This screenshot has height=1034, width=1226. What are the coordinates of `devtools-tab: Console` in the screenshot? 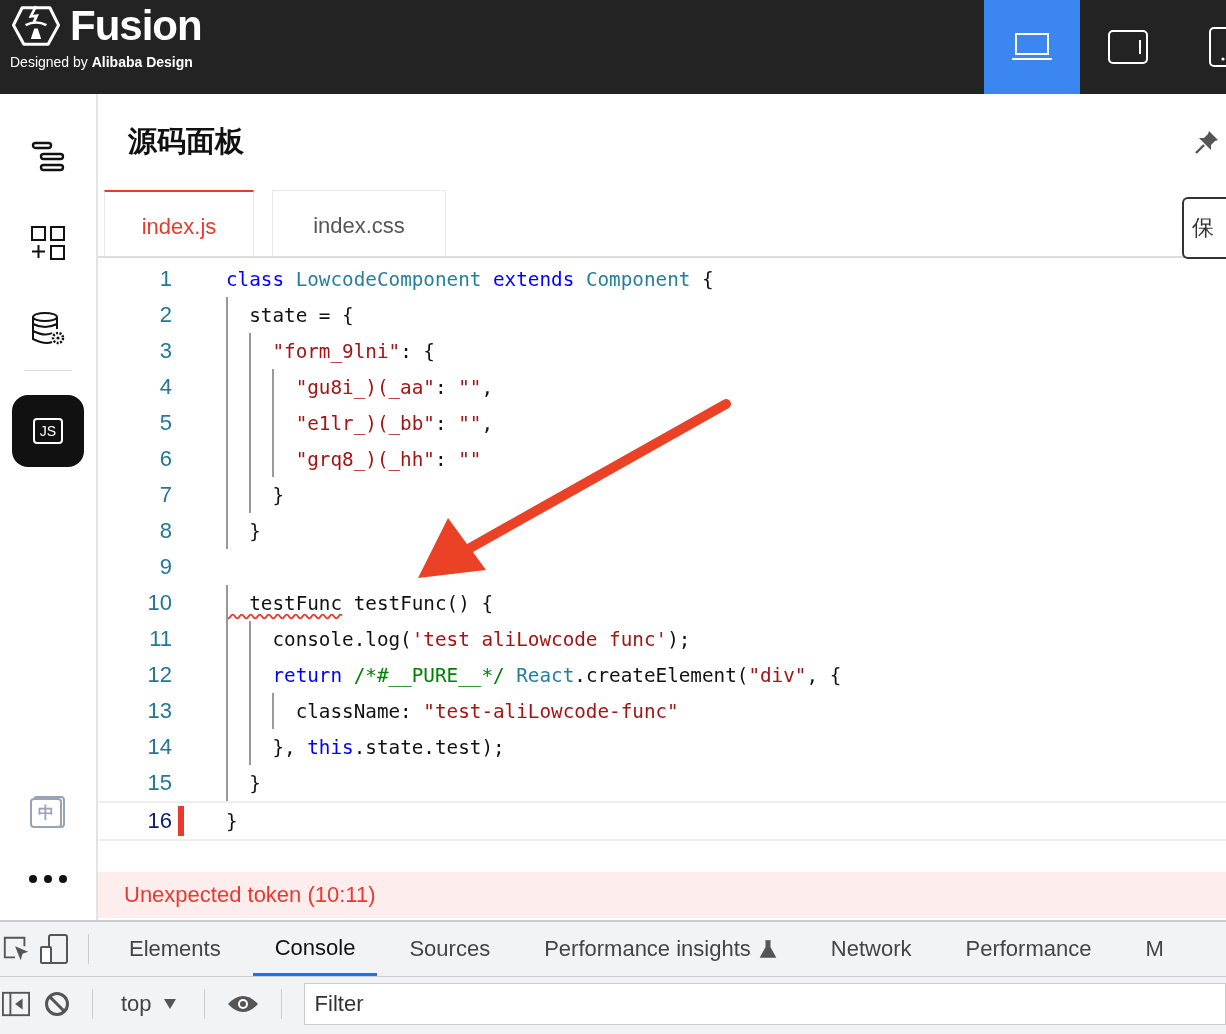 It's located at (315, 949).